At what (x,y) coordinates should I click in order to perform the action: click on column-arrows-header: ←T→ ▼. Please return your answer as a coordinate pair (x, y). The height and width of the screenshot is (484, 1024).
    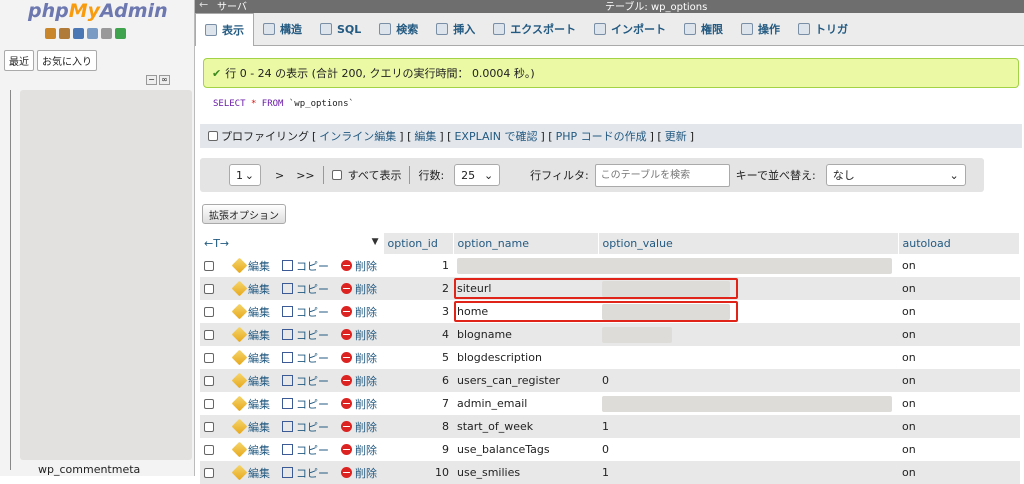
    Looking at the image, I should click on (292, 243).